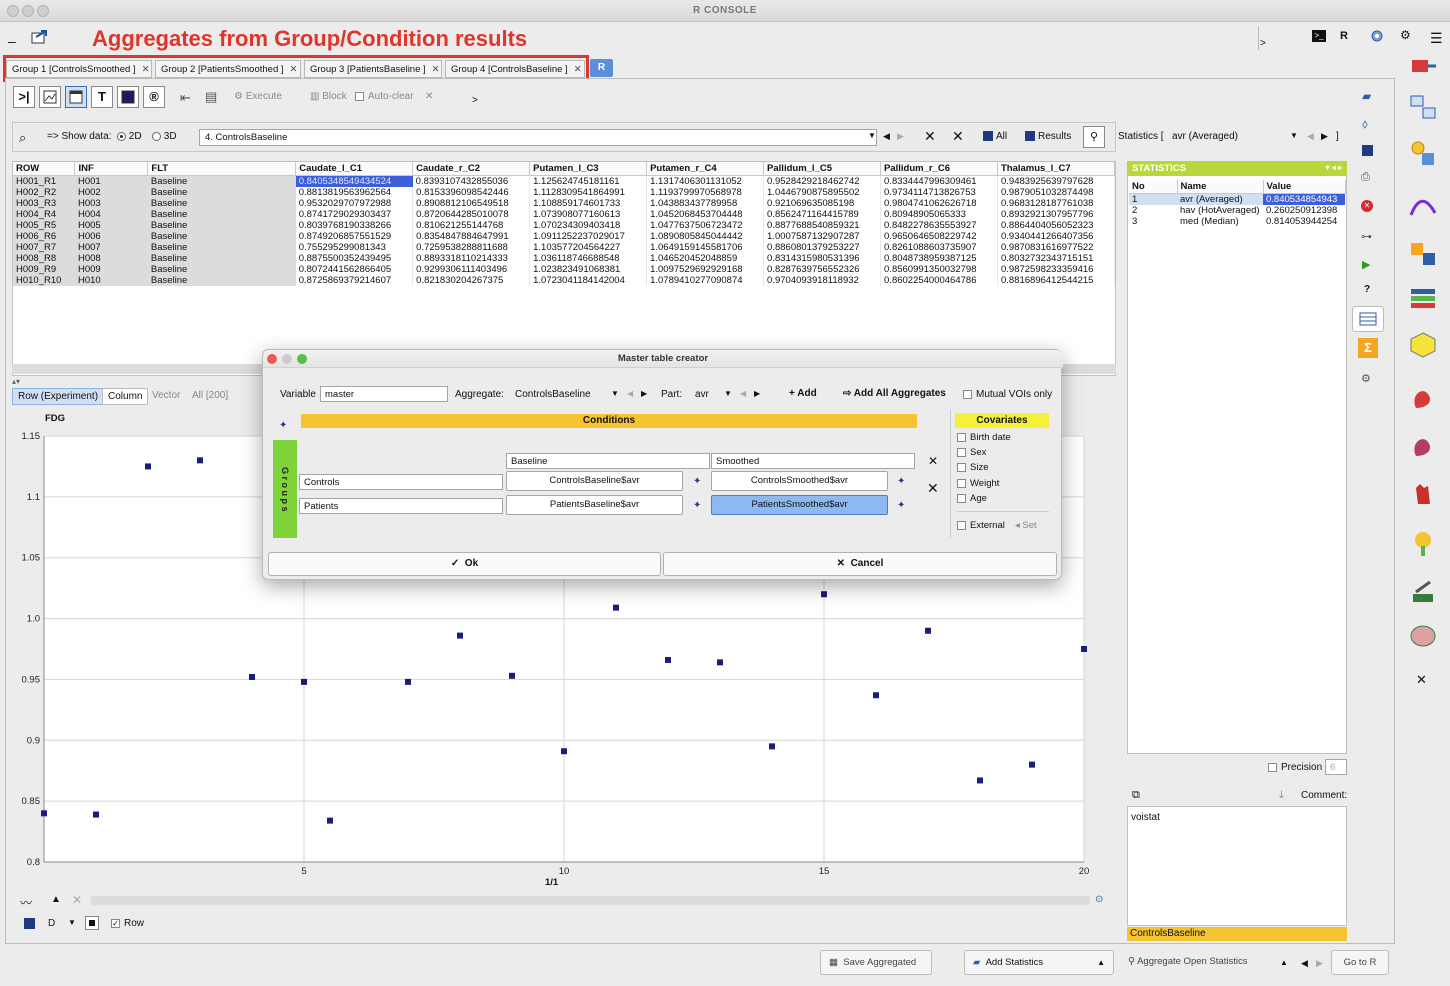 This screenshot has height=986, width=1450. What do you see at coordinates (594, 505) in the screenshot?
I see `cell-patients-baseline: PatientsBaseline$avr` at bounding box center [594, 505].